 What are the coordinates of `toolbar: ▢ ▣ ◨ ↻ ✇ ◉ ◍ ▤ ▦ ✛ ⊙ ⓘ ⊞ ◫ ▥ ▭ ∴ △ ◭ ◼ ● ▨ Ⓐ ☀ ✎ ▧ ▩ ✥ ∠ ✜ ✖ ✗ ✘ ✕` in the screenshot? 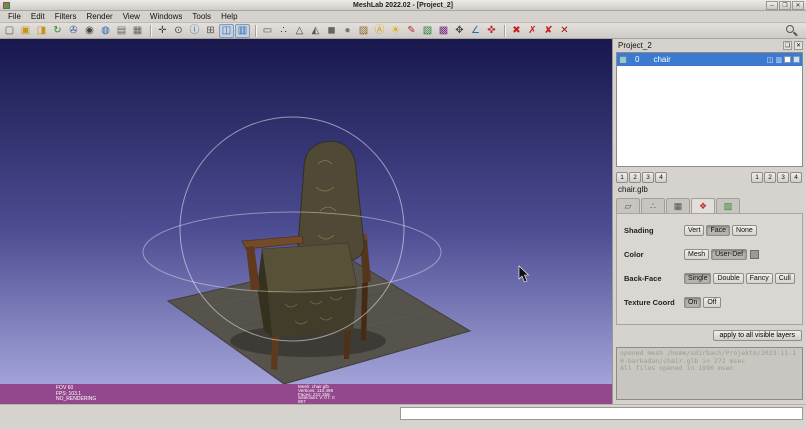 It's located at (403, 31).